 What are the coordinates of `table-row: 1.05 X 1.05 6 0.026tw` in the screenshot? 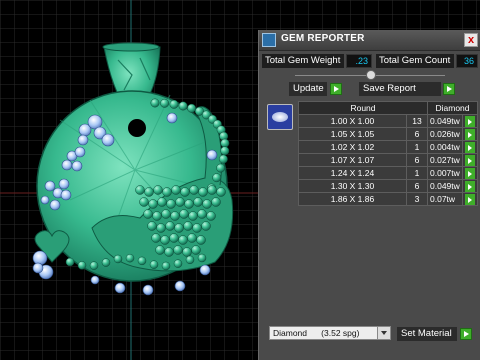 It's located at (388, 134).